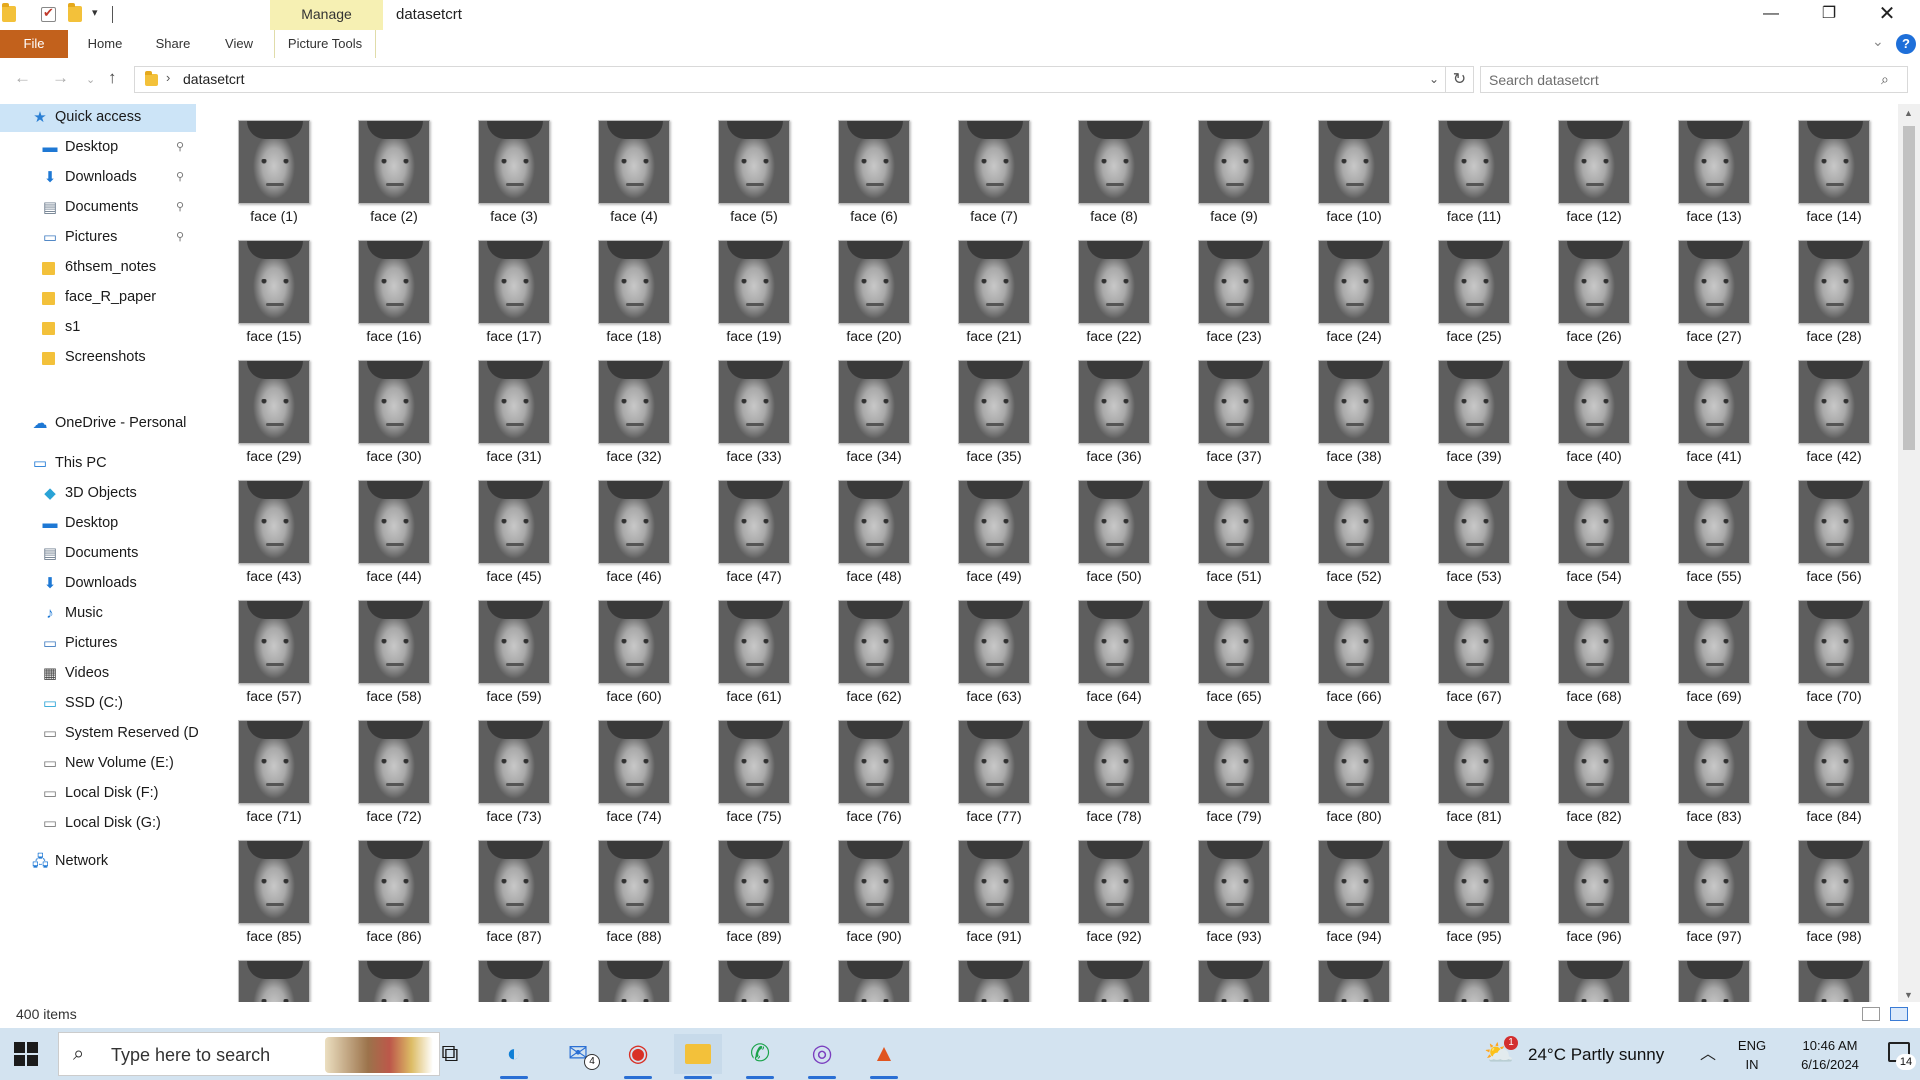  What do you see at coordinates (98, 862) in the screenshot?
I see `sidebar-item-network: 🖧 Network` at bounding box center [98, 862].